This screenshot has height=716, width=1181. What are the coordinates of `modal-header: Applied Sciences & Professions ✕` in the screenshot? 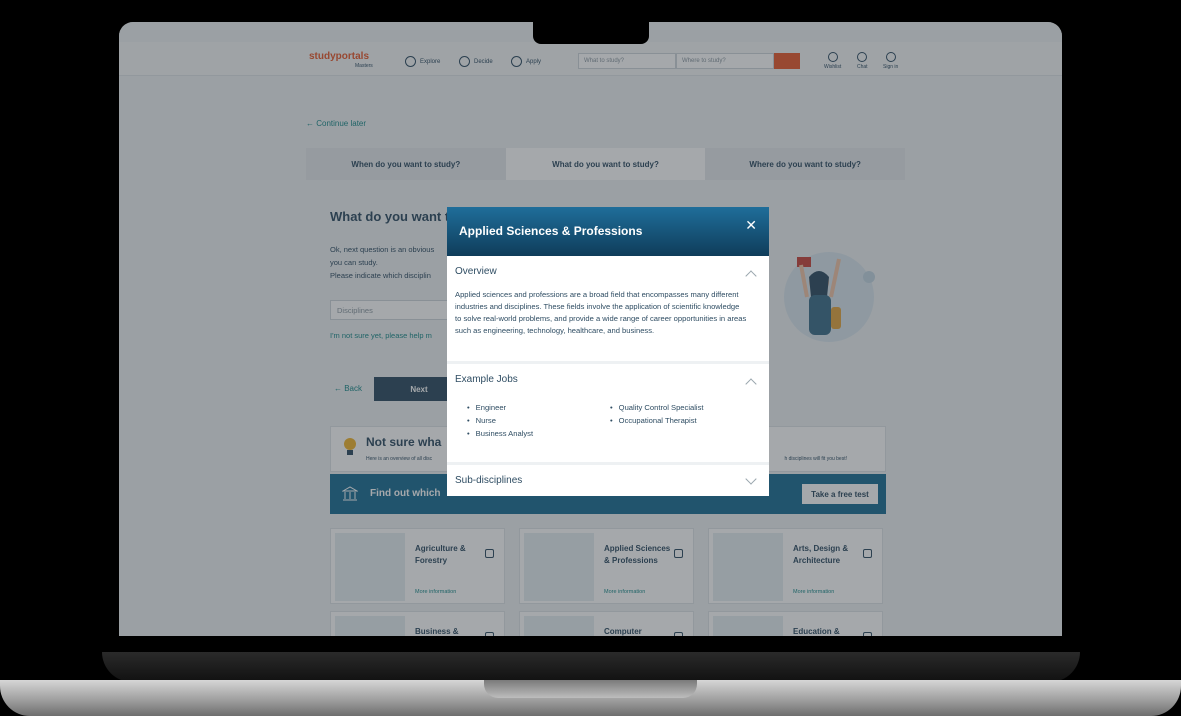 It's located at (608, 231).